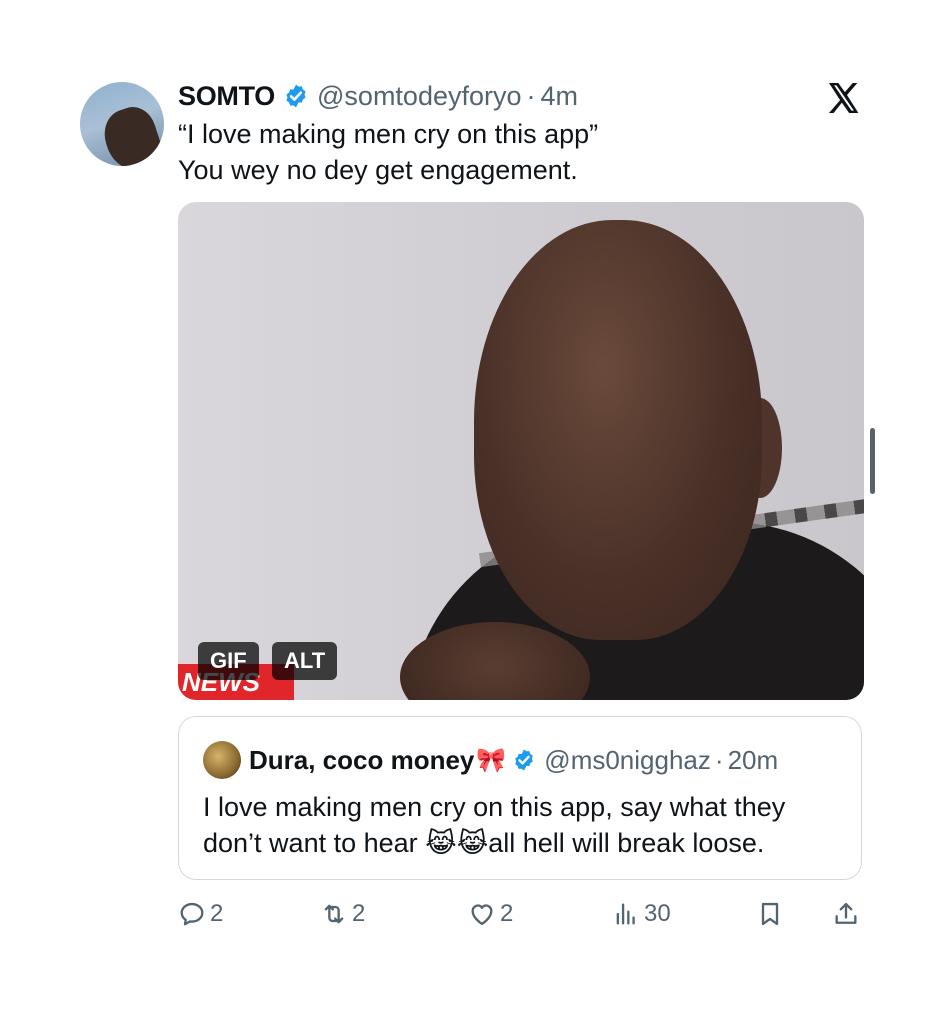 This screenshot has width=946, height=1024. What do you see at coordinates (753, 759) in the screenshot?
I see `quoted-time: 20m` at bounding box center [753, 759].